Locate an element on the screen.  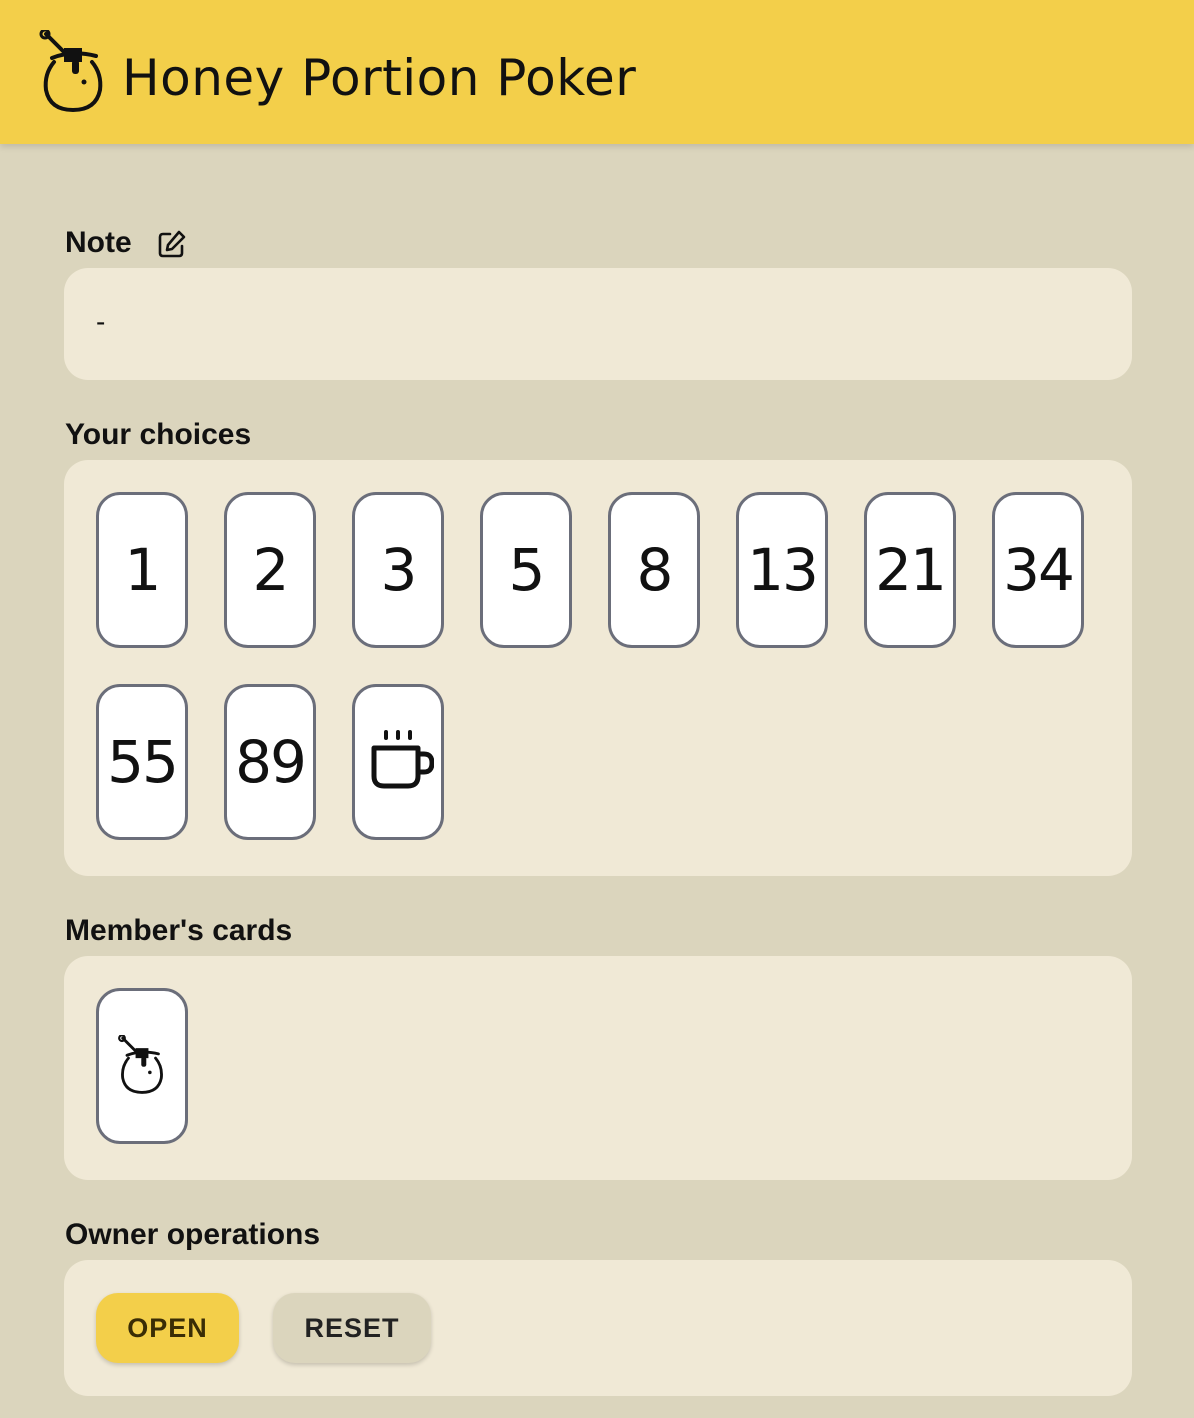
card-label: 5 is located at coordinates (527, 570).